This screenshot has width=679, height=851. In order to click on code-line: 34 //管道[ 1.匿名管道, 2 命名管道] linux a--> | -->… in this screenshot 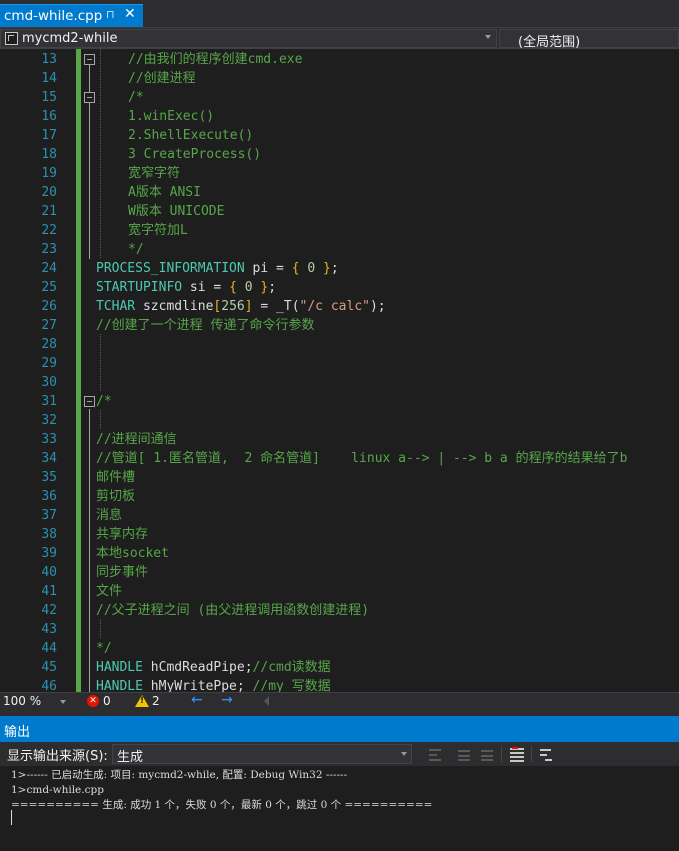, I will do `click(339, 458)`.